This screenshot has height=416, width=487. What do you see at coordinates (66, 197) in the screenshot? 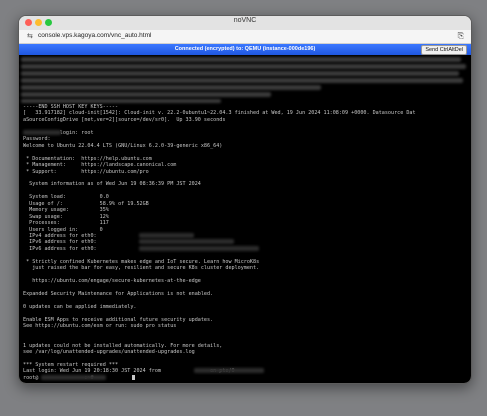
I see `terminal-line: System load: 0.0` at bounding box center [66, 197].